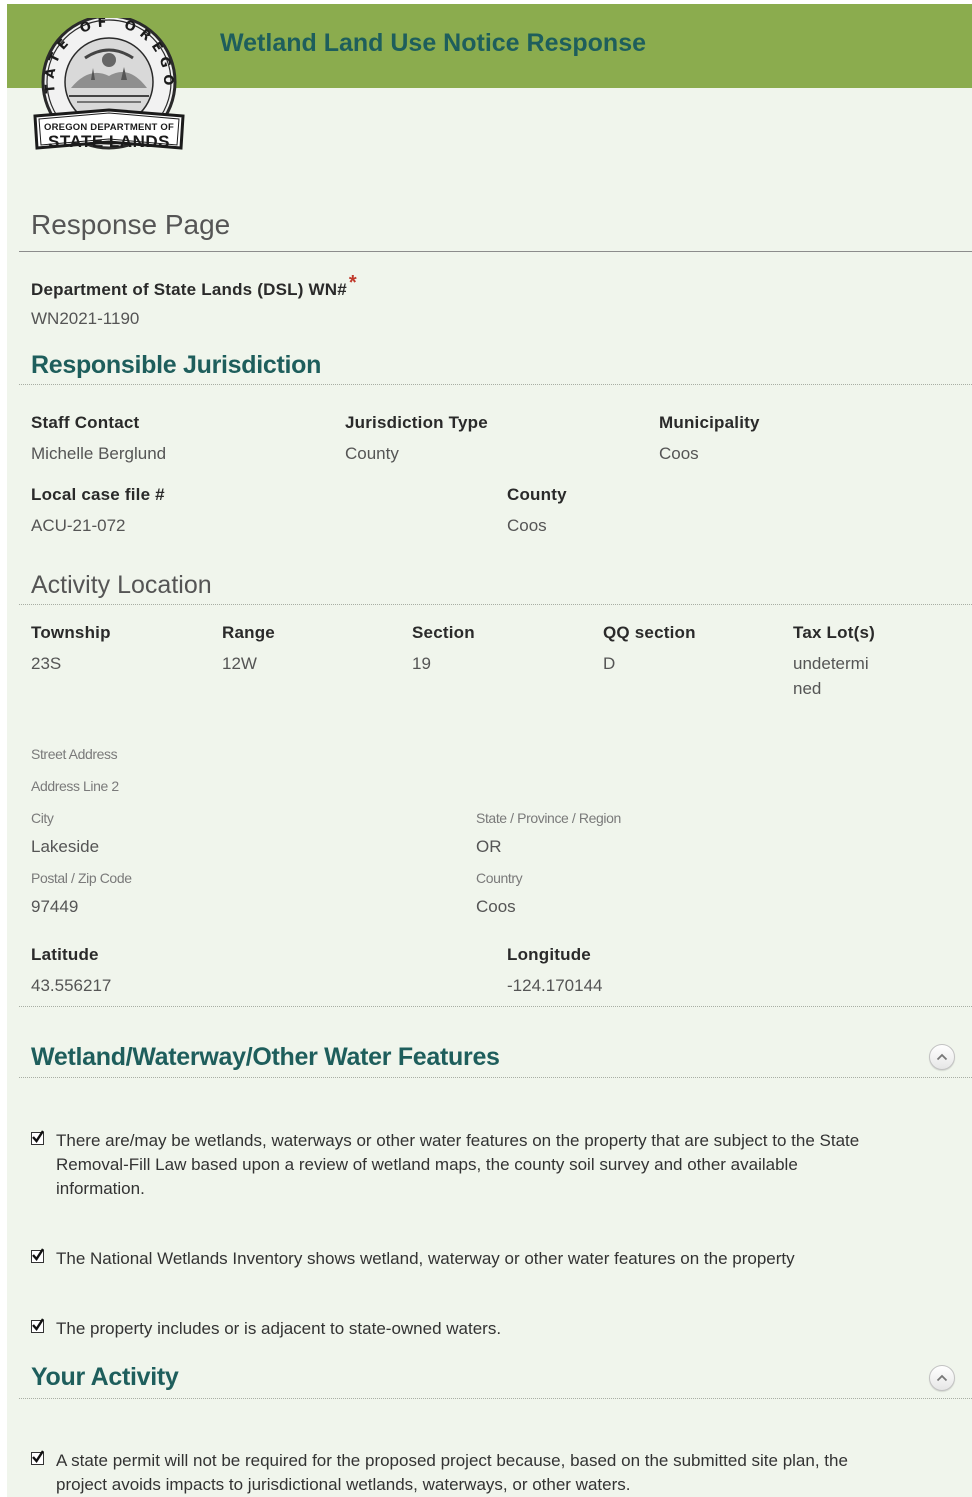 This screenshot has width=972, height=1497. What do you see at coordinates (176, 365) in the screenshot?
I see `section-responsible-jurisdiction: Responsible Jurisdiction` at bounding box center [176, 365].